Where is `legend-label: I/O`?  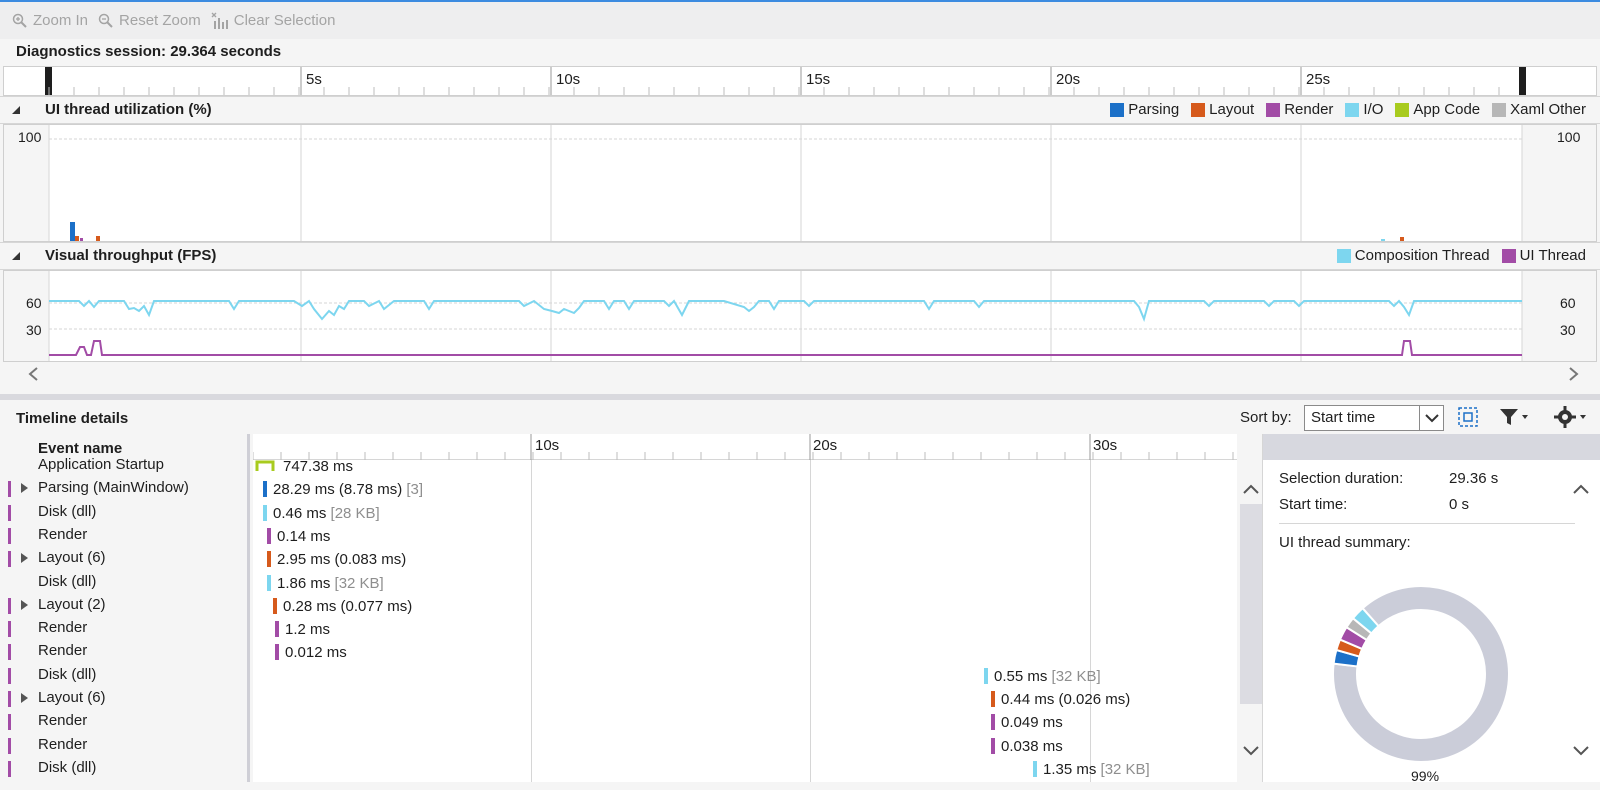 legend-label: I/O is located at coordinates (1373, 109).